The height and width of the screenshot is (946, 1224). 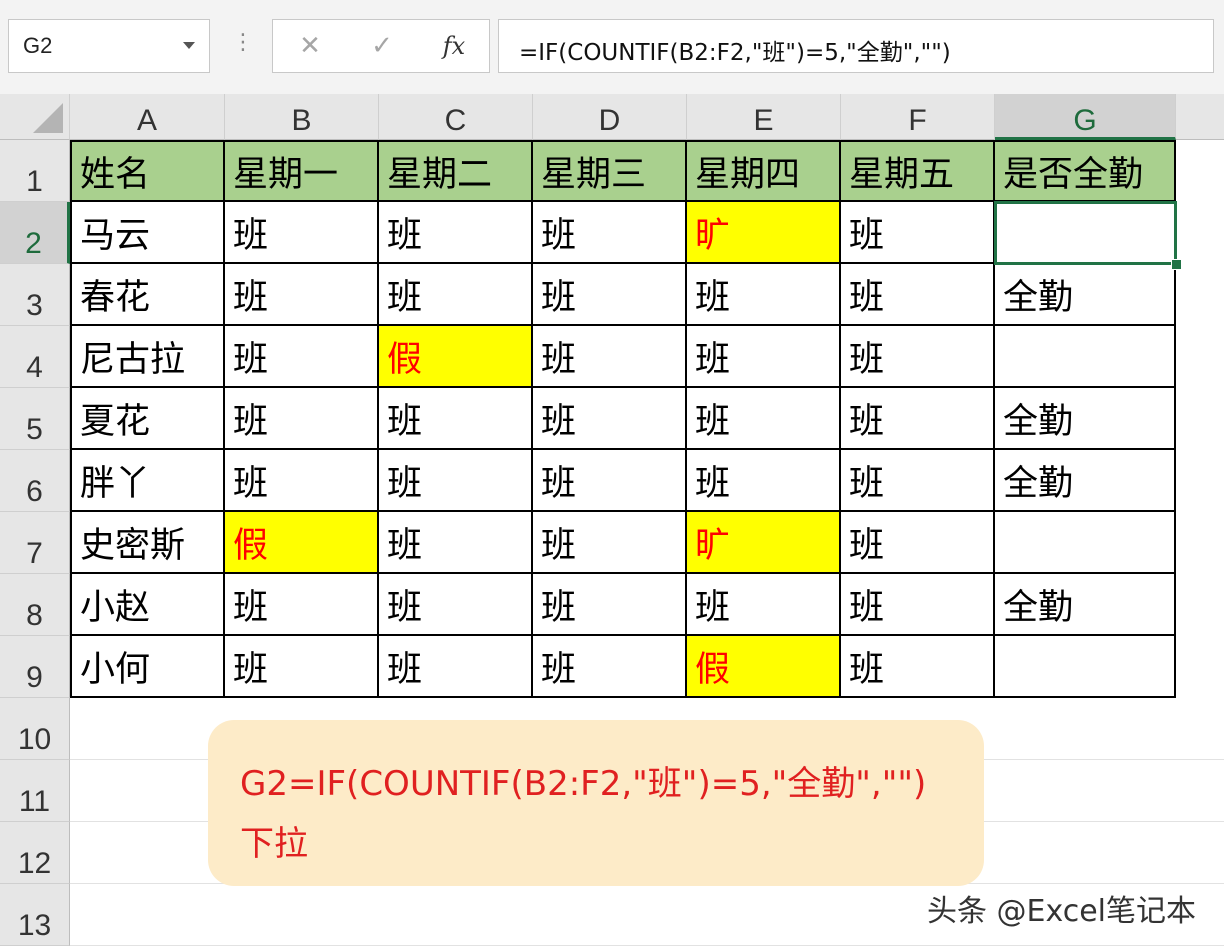 I want to click on insert-function-icon: fx, so click(x=454, y=46).